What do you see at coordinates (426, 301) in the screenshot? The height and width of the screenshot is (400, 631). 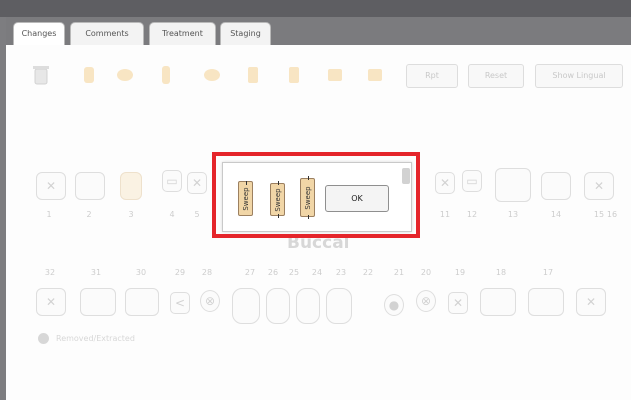 I see `tooth-lower-22: ⊗` at bounding box center [426, 301].